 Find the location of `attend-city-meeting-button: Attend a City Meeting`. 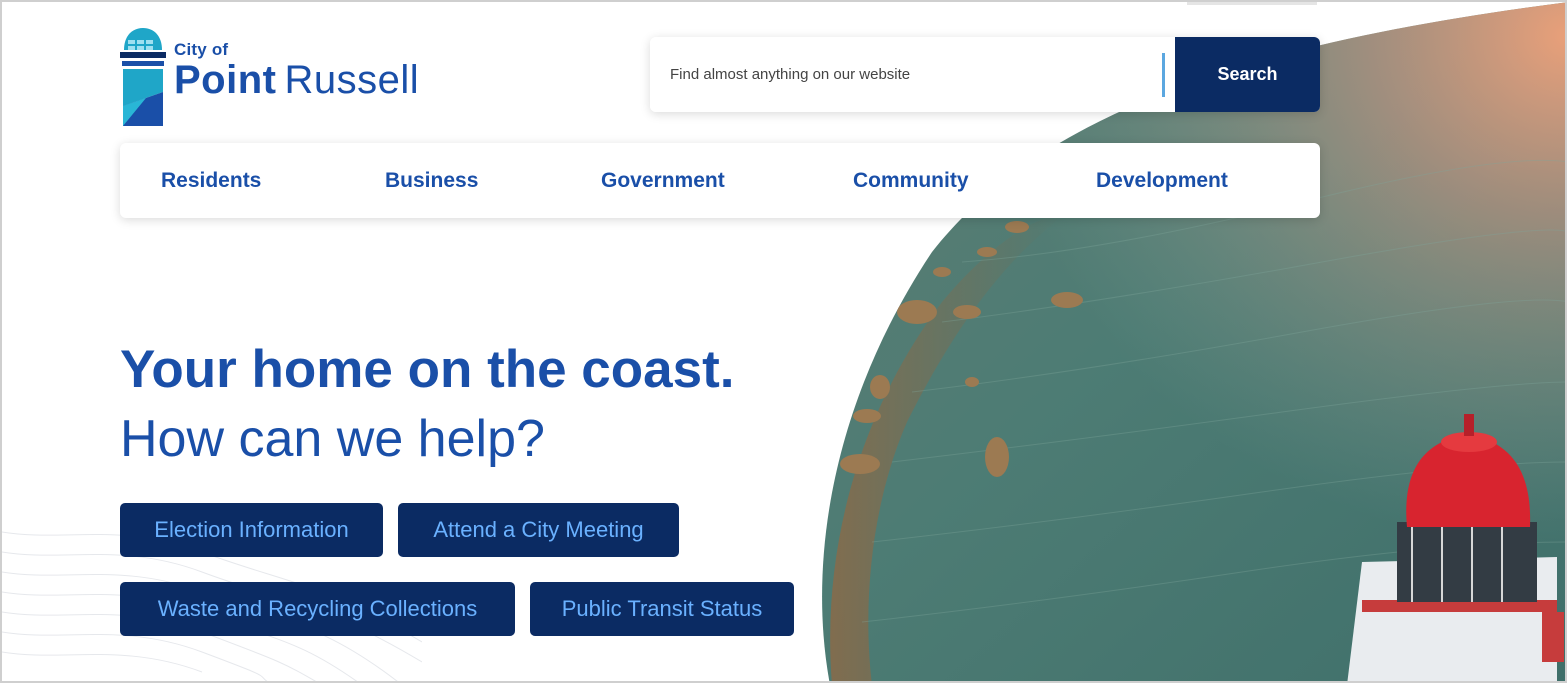

attend-city-meeting-button: Attend a City Meeting is located at coordinates (538, 530).